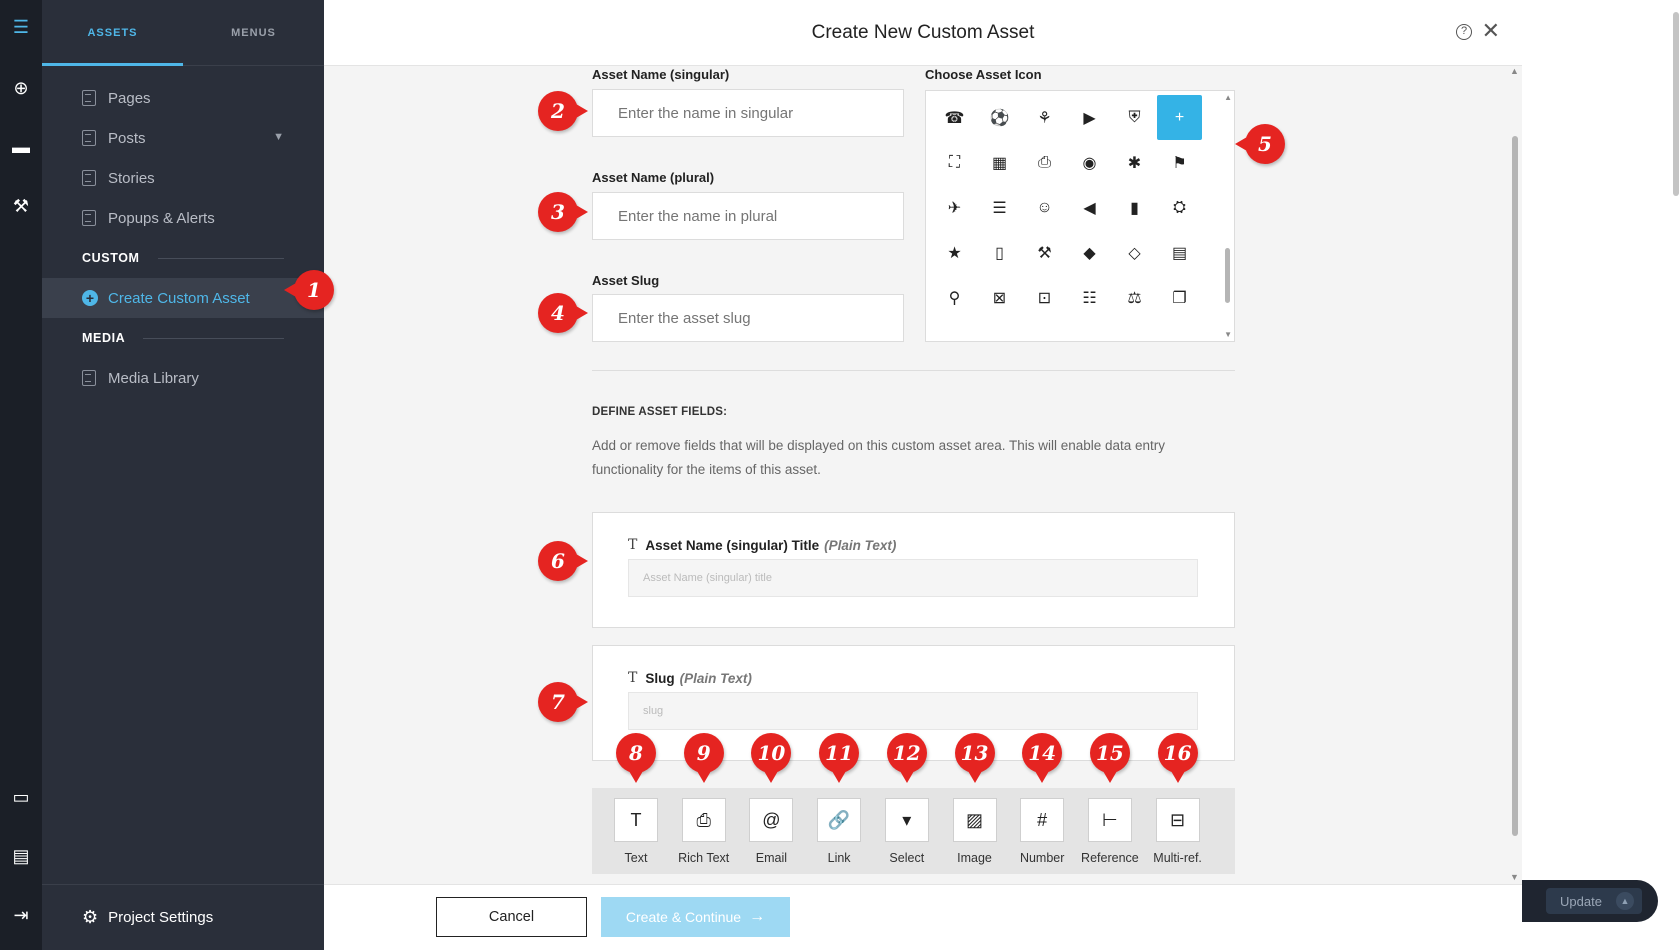 This screenshot has width=1680, height=950. Describe the element at coordinates (695, 917) in the screenshot. I see `create-continue-button: Create & Continue →` at that location.